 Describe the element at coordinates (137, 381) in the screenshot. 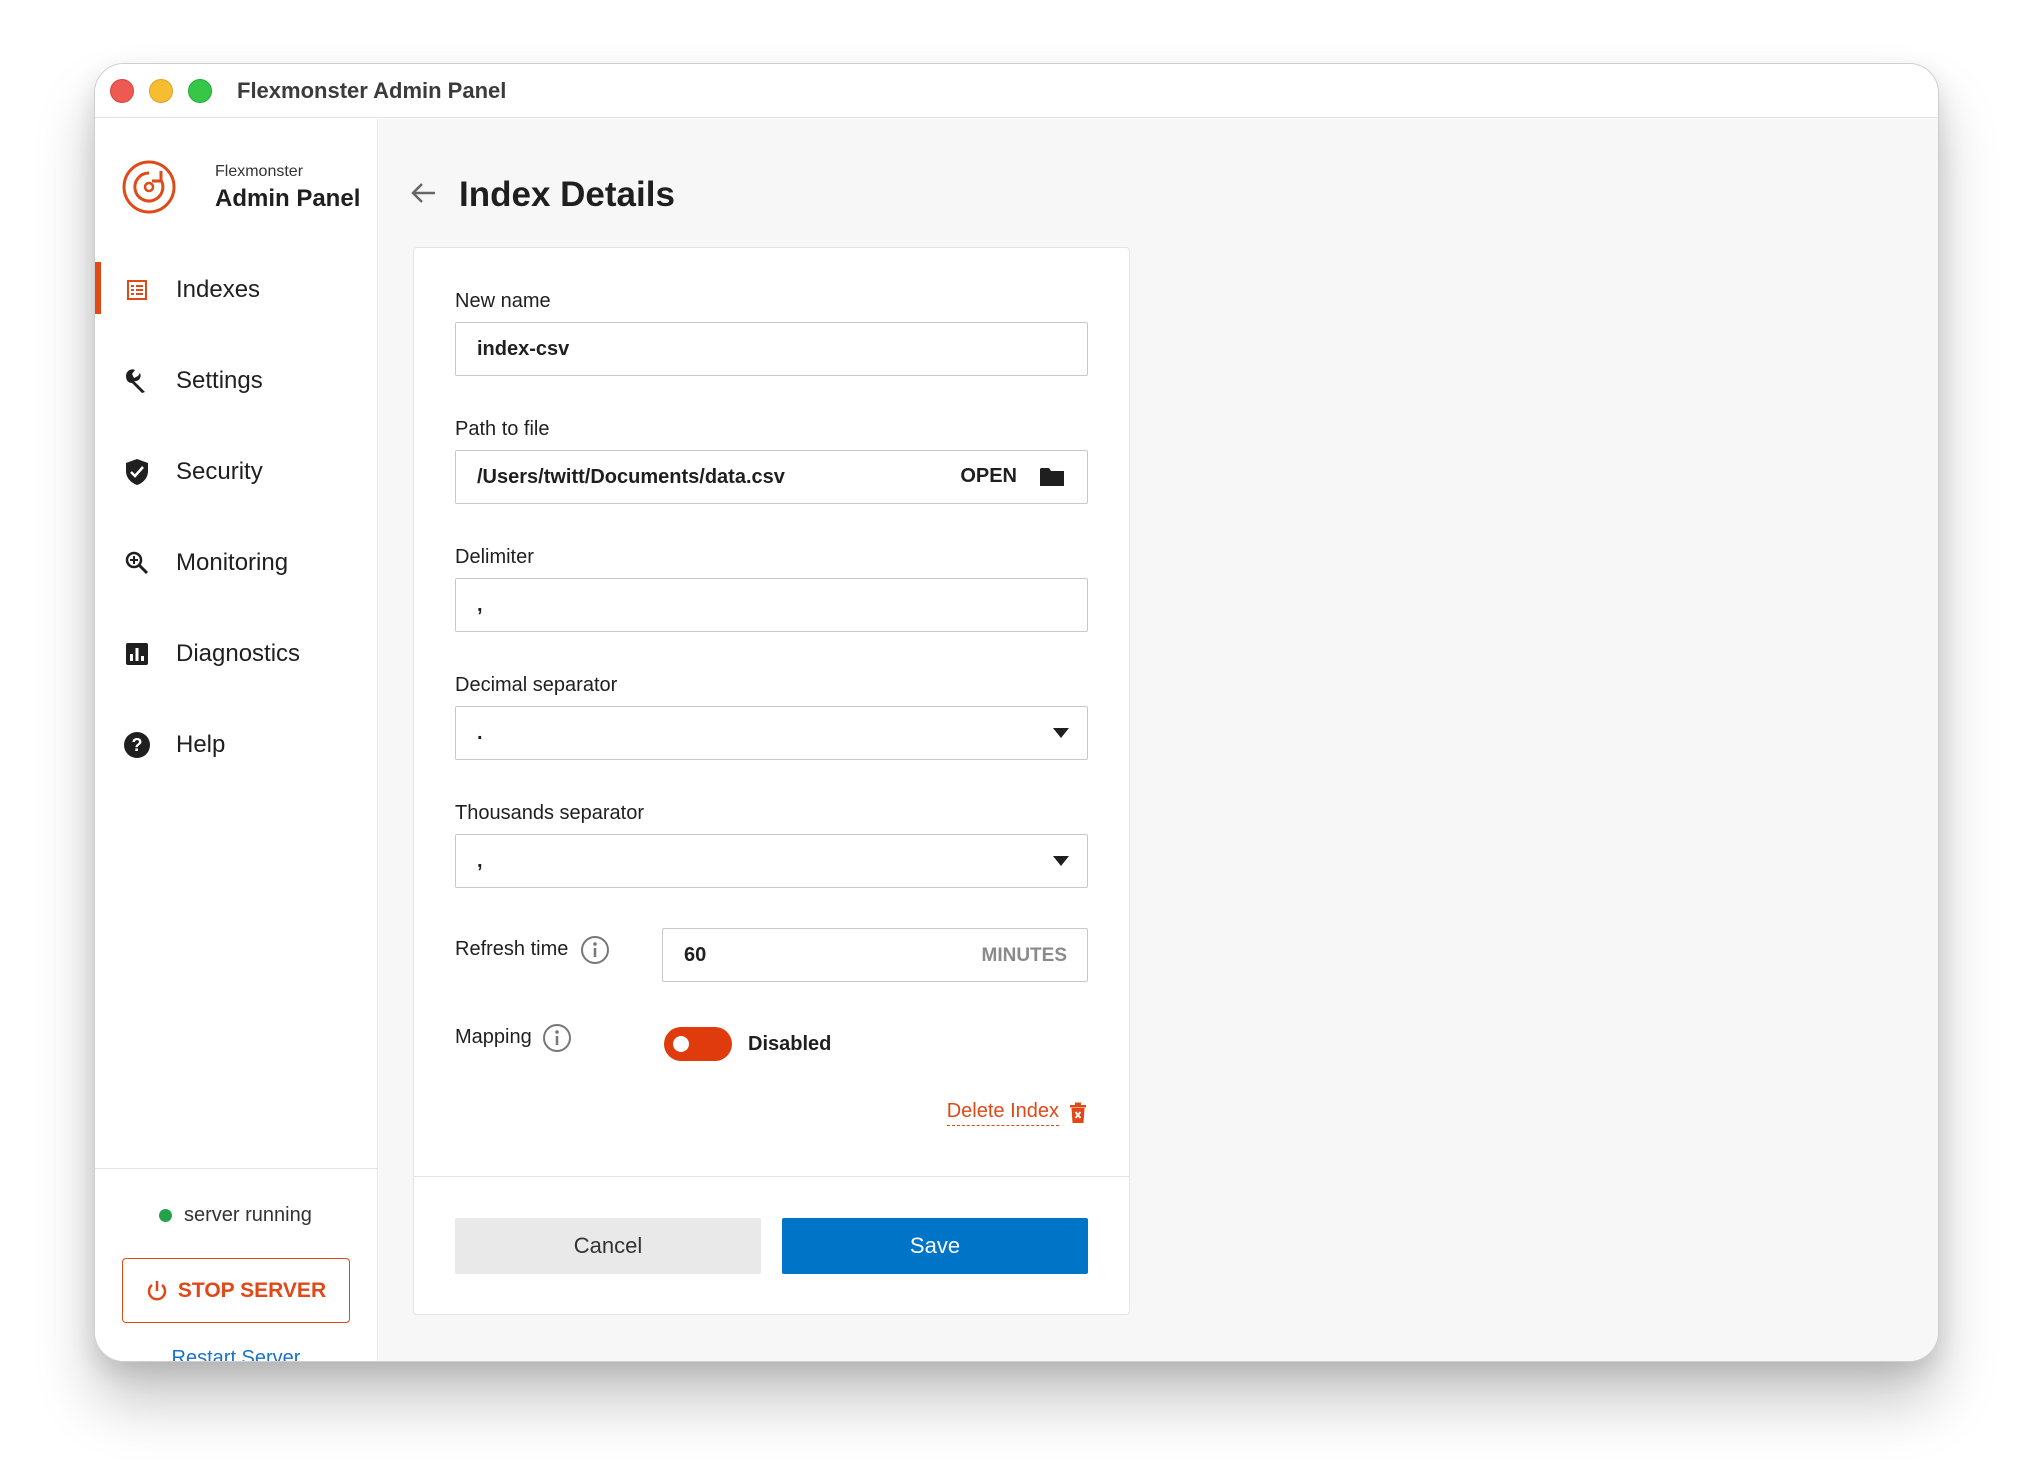

I see `wrench-icon` at that location.